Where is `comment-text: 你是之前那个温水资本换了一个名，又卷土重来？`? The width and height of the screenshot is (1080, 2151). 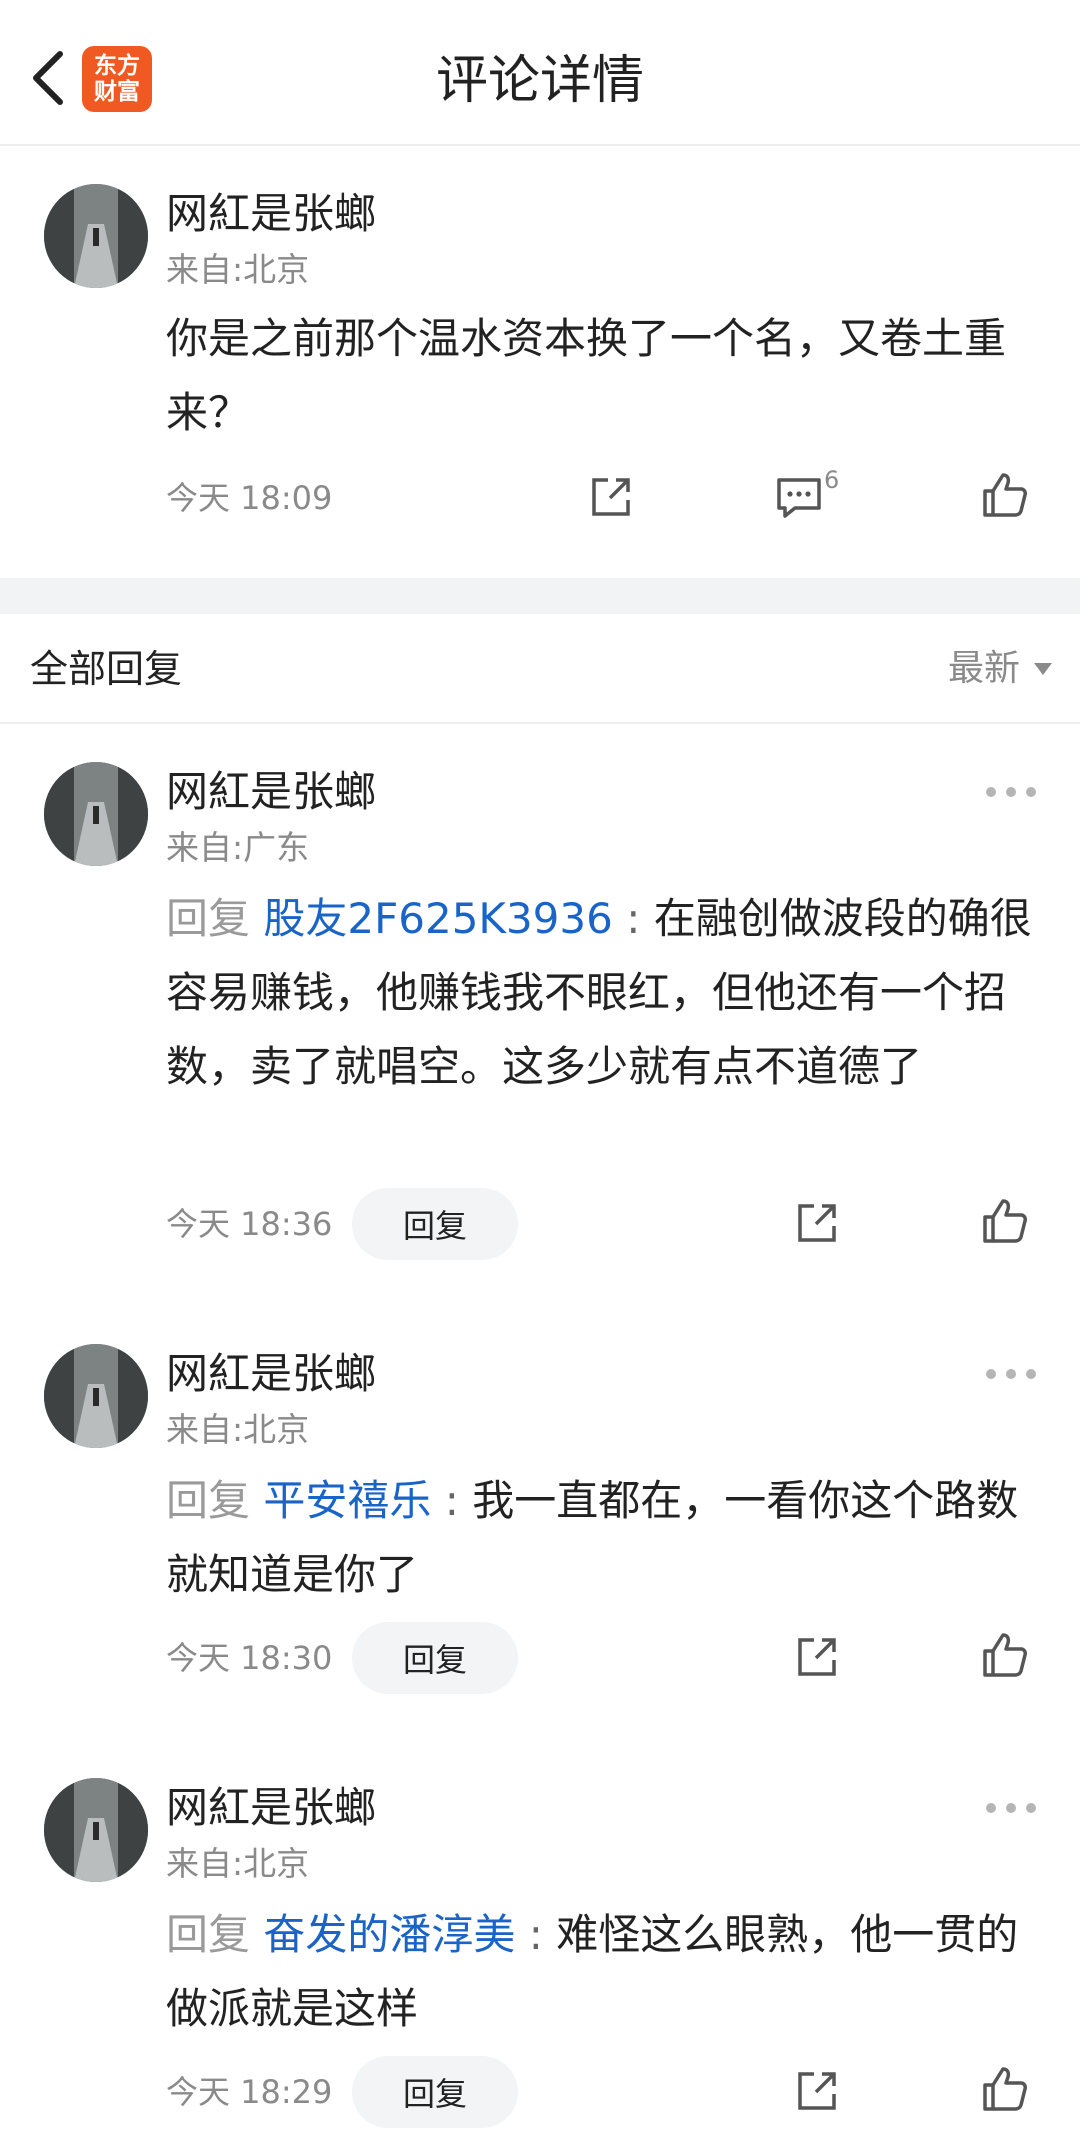 comment-text: 你是之前那个温水资本换了一个名，又卷土重来？ is located at coordinates (586, 375).